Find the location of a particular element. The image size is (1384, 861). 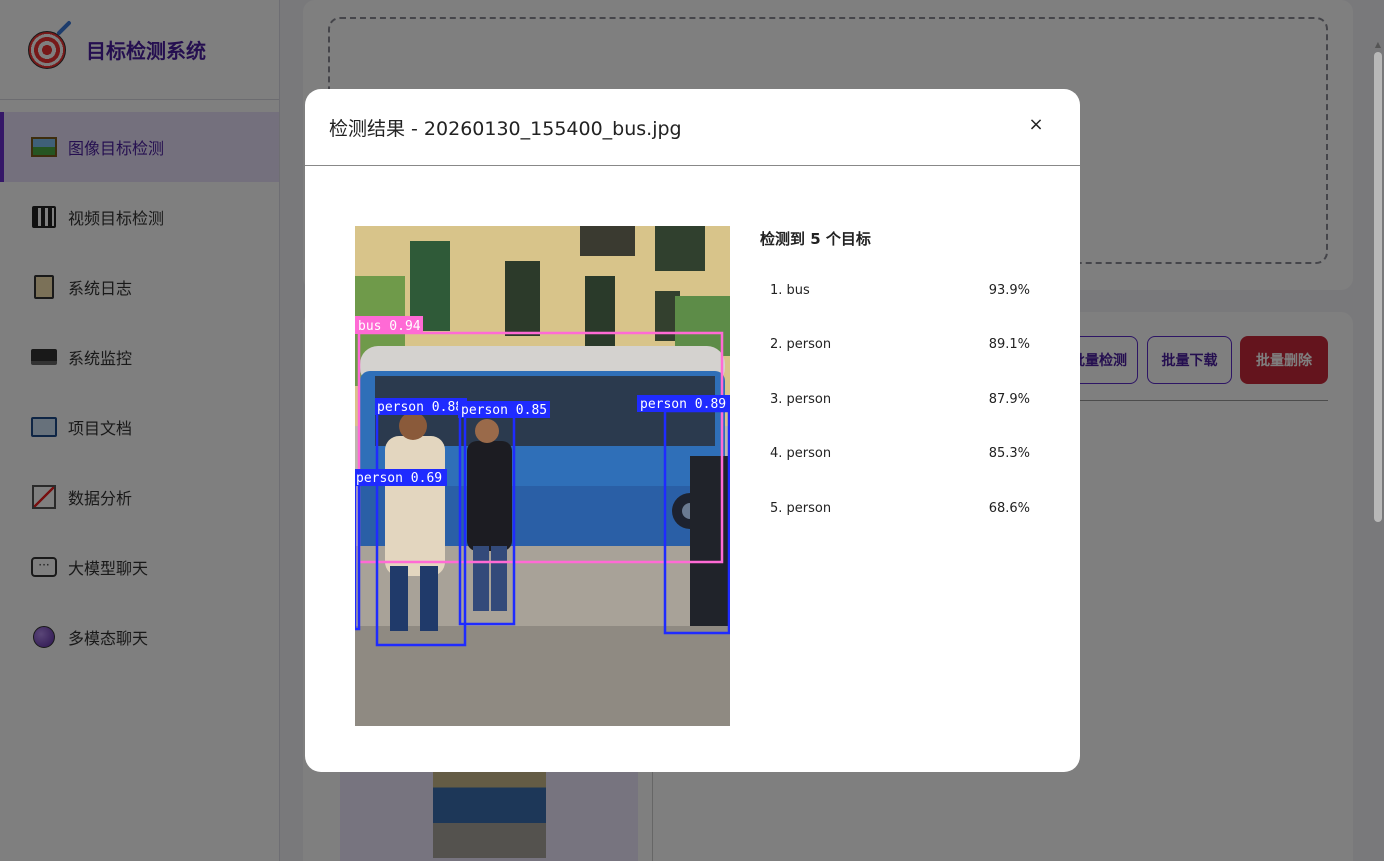

result-confidence: 93.9% is located at coordinates (1009, 290).